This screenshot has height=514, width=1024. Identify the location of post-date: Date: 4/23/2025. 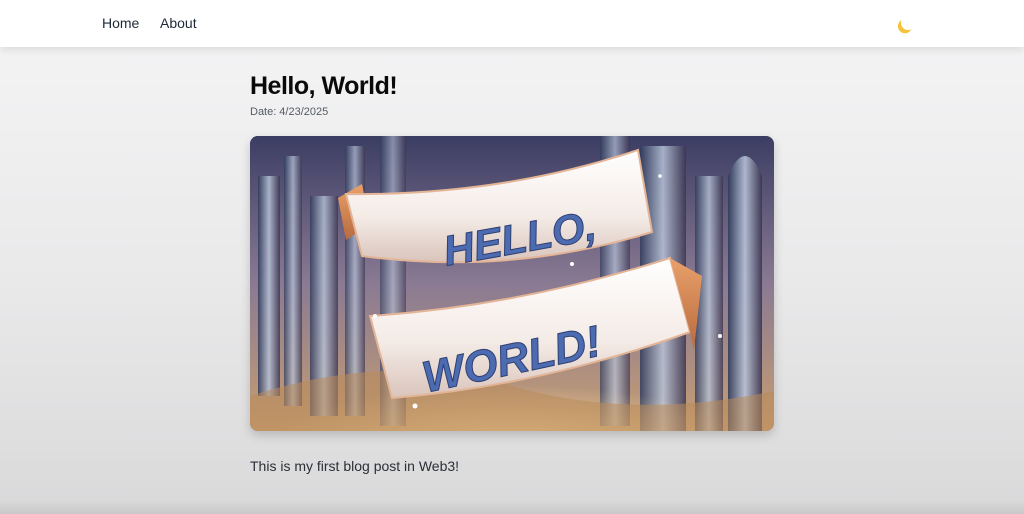
(289, 112).